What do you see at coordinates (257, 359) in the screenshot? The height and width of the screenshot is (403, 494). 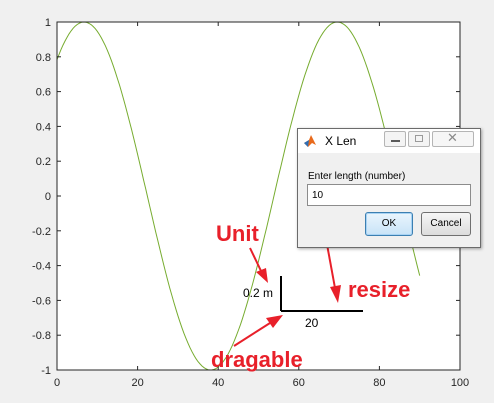 I see `annotation-dragable: dragable` at bounding box center [257, 359].